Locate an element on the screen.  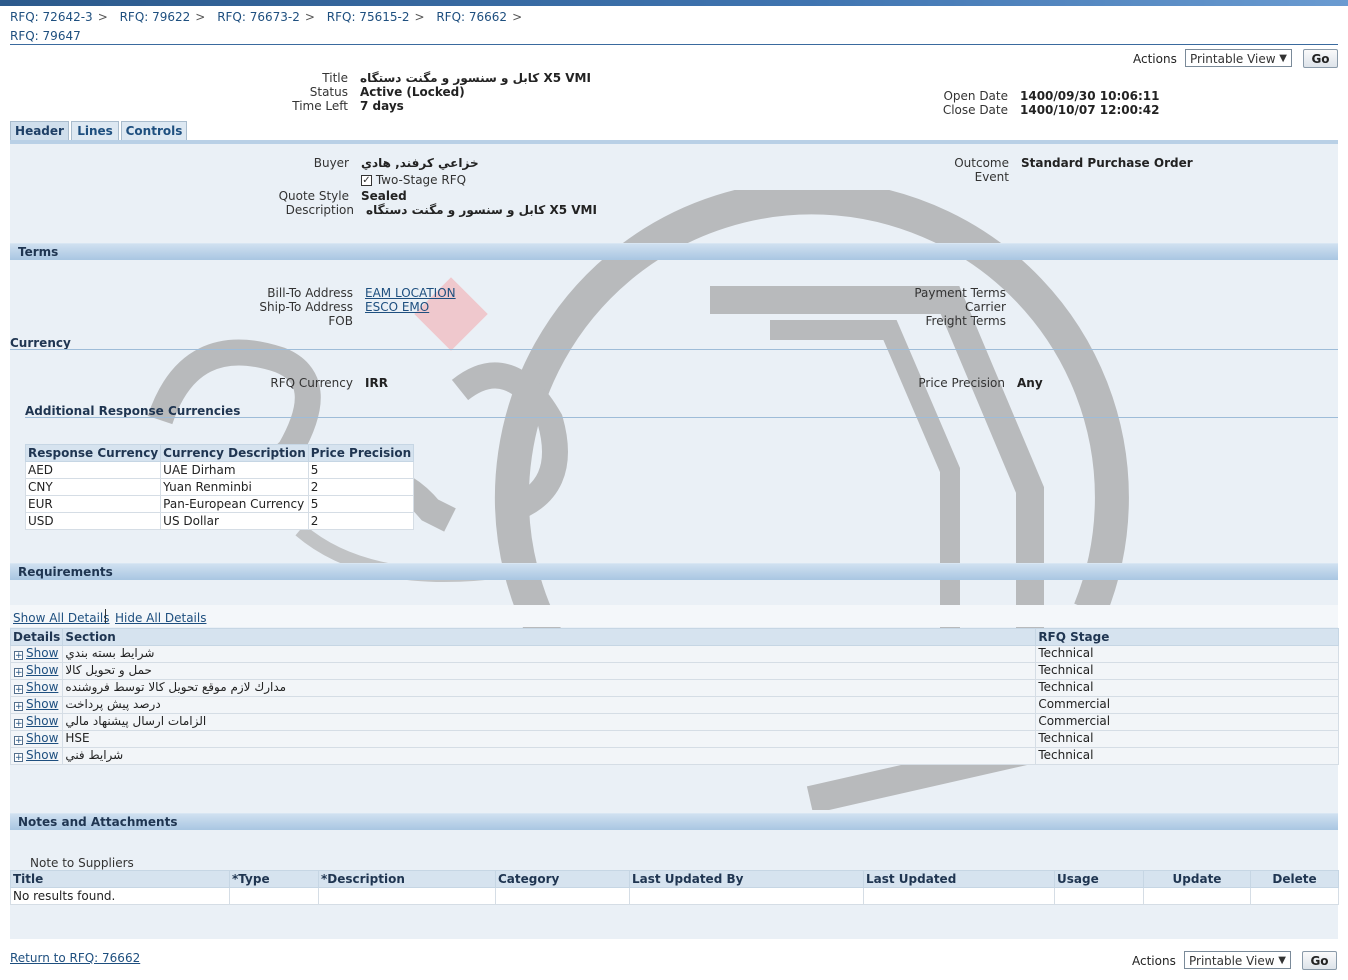
column-header: Last Updated By is located at coordinates (746, 879).